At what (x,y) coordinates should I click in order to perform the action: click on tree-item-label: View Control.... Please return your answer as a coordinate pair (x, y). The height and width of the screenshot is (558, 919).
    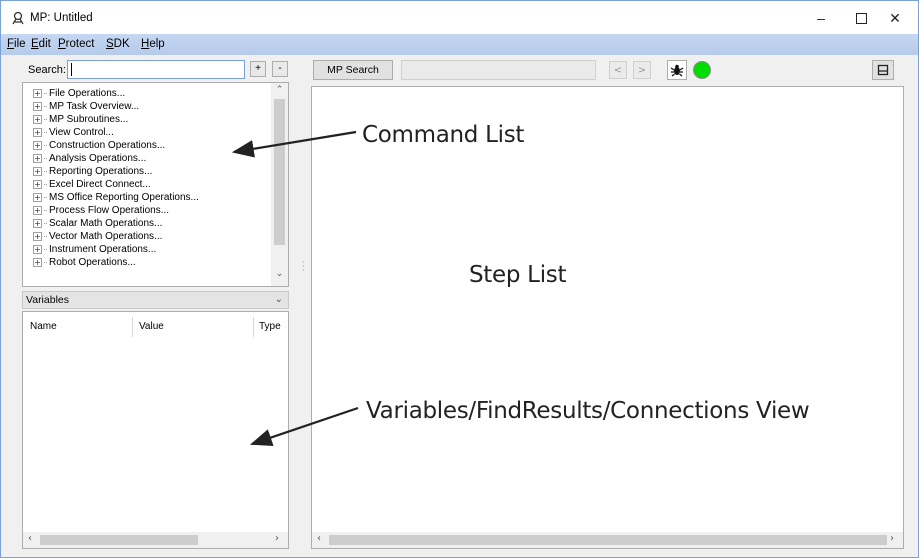
    Looking at the image, I should click on (81, 132).